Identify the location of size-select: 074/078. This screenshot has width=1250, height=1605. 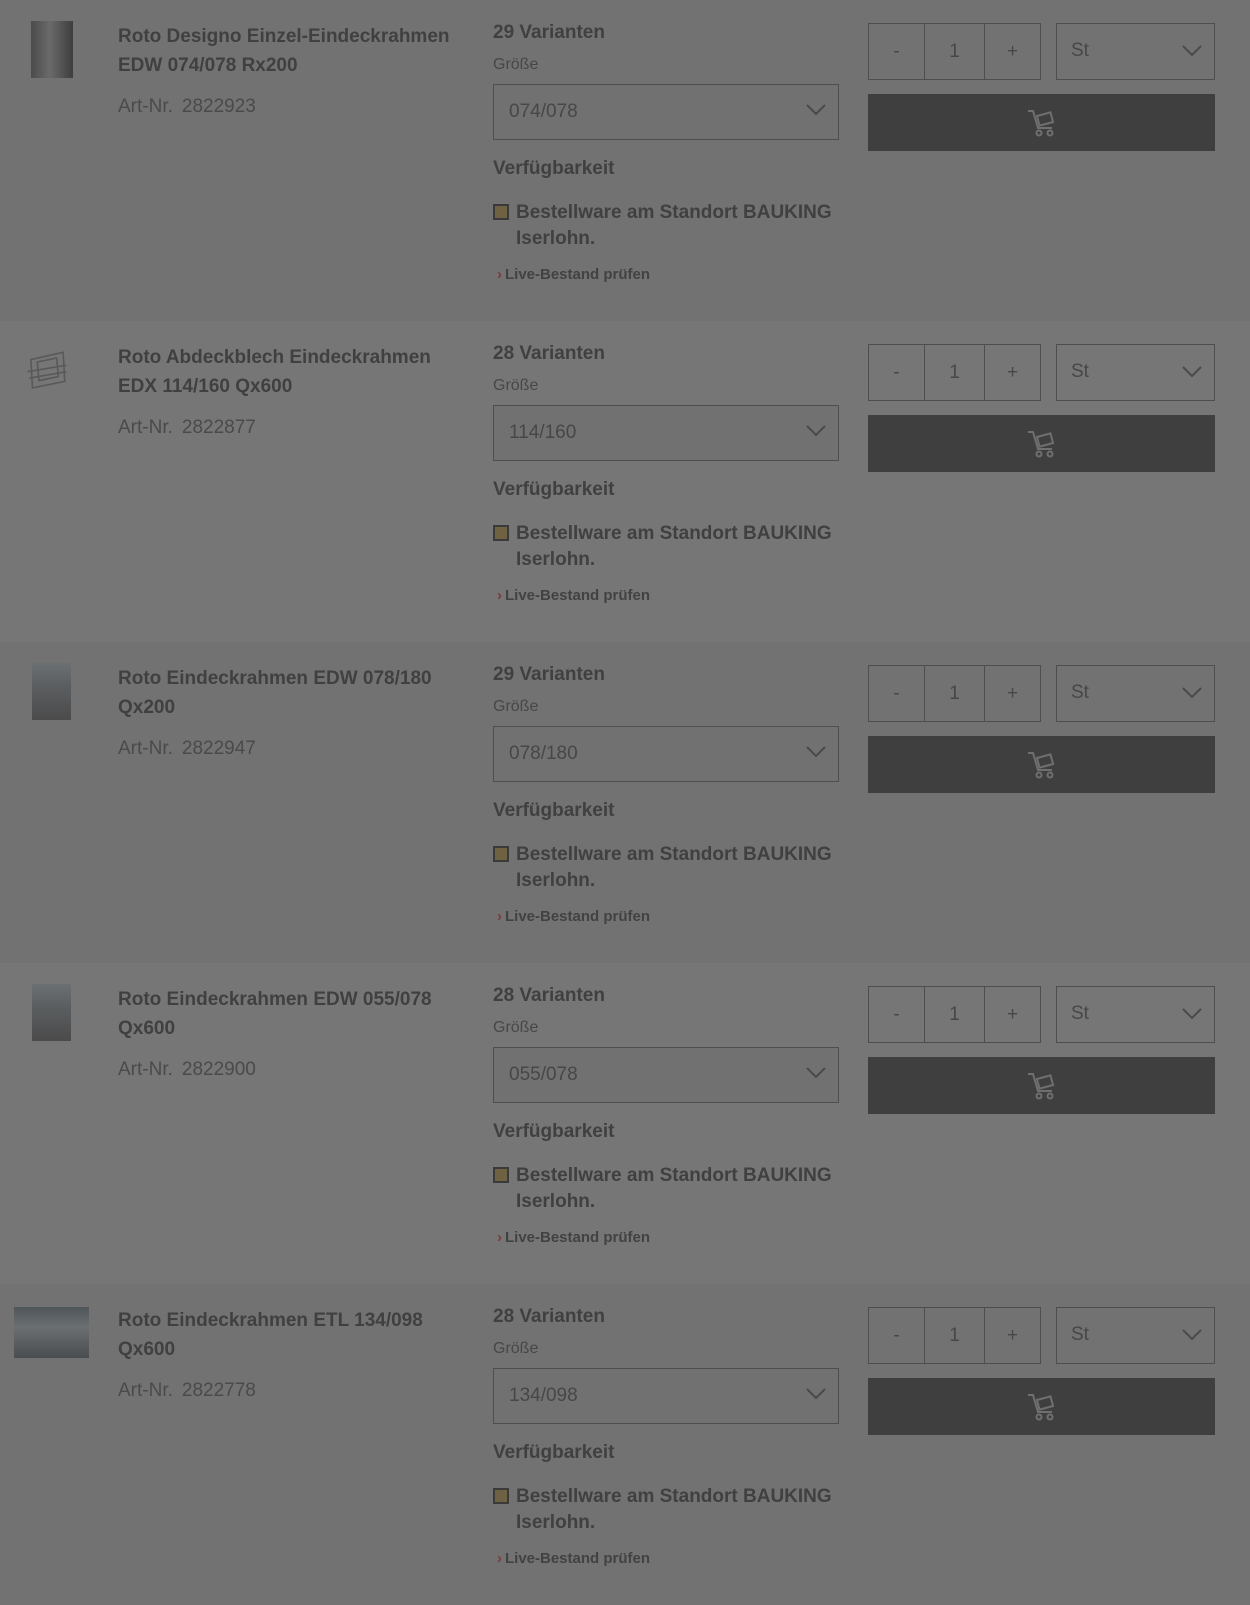
(666, 112).